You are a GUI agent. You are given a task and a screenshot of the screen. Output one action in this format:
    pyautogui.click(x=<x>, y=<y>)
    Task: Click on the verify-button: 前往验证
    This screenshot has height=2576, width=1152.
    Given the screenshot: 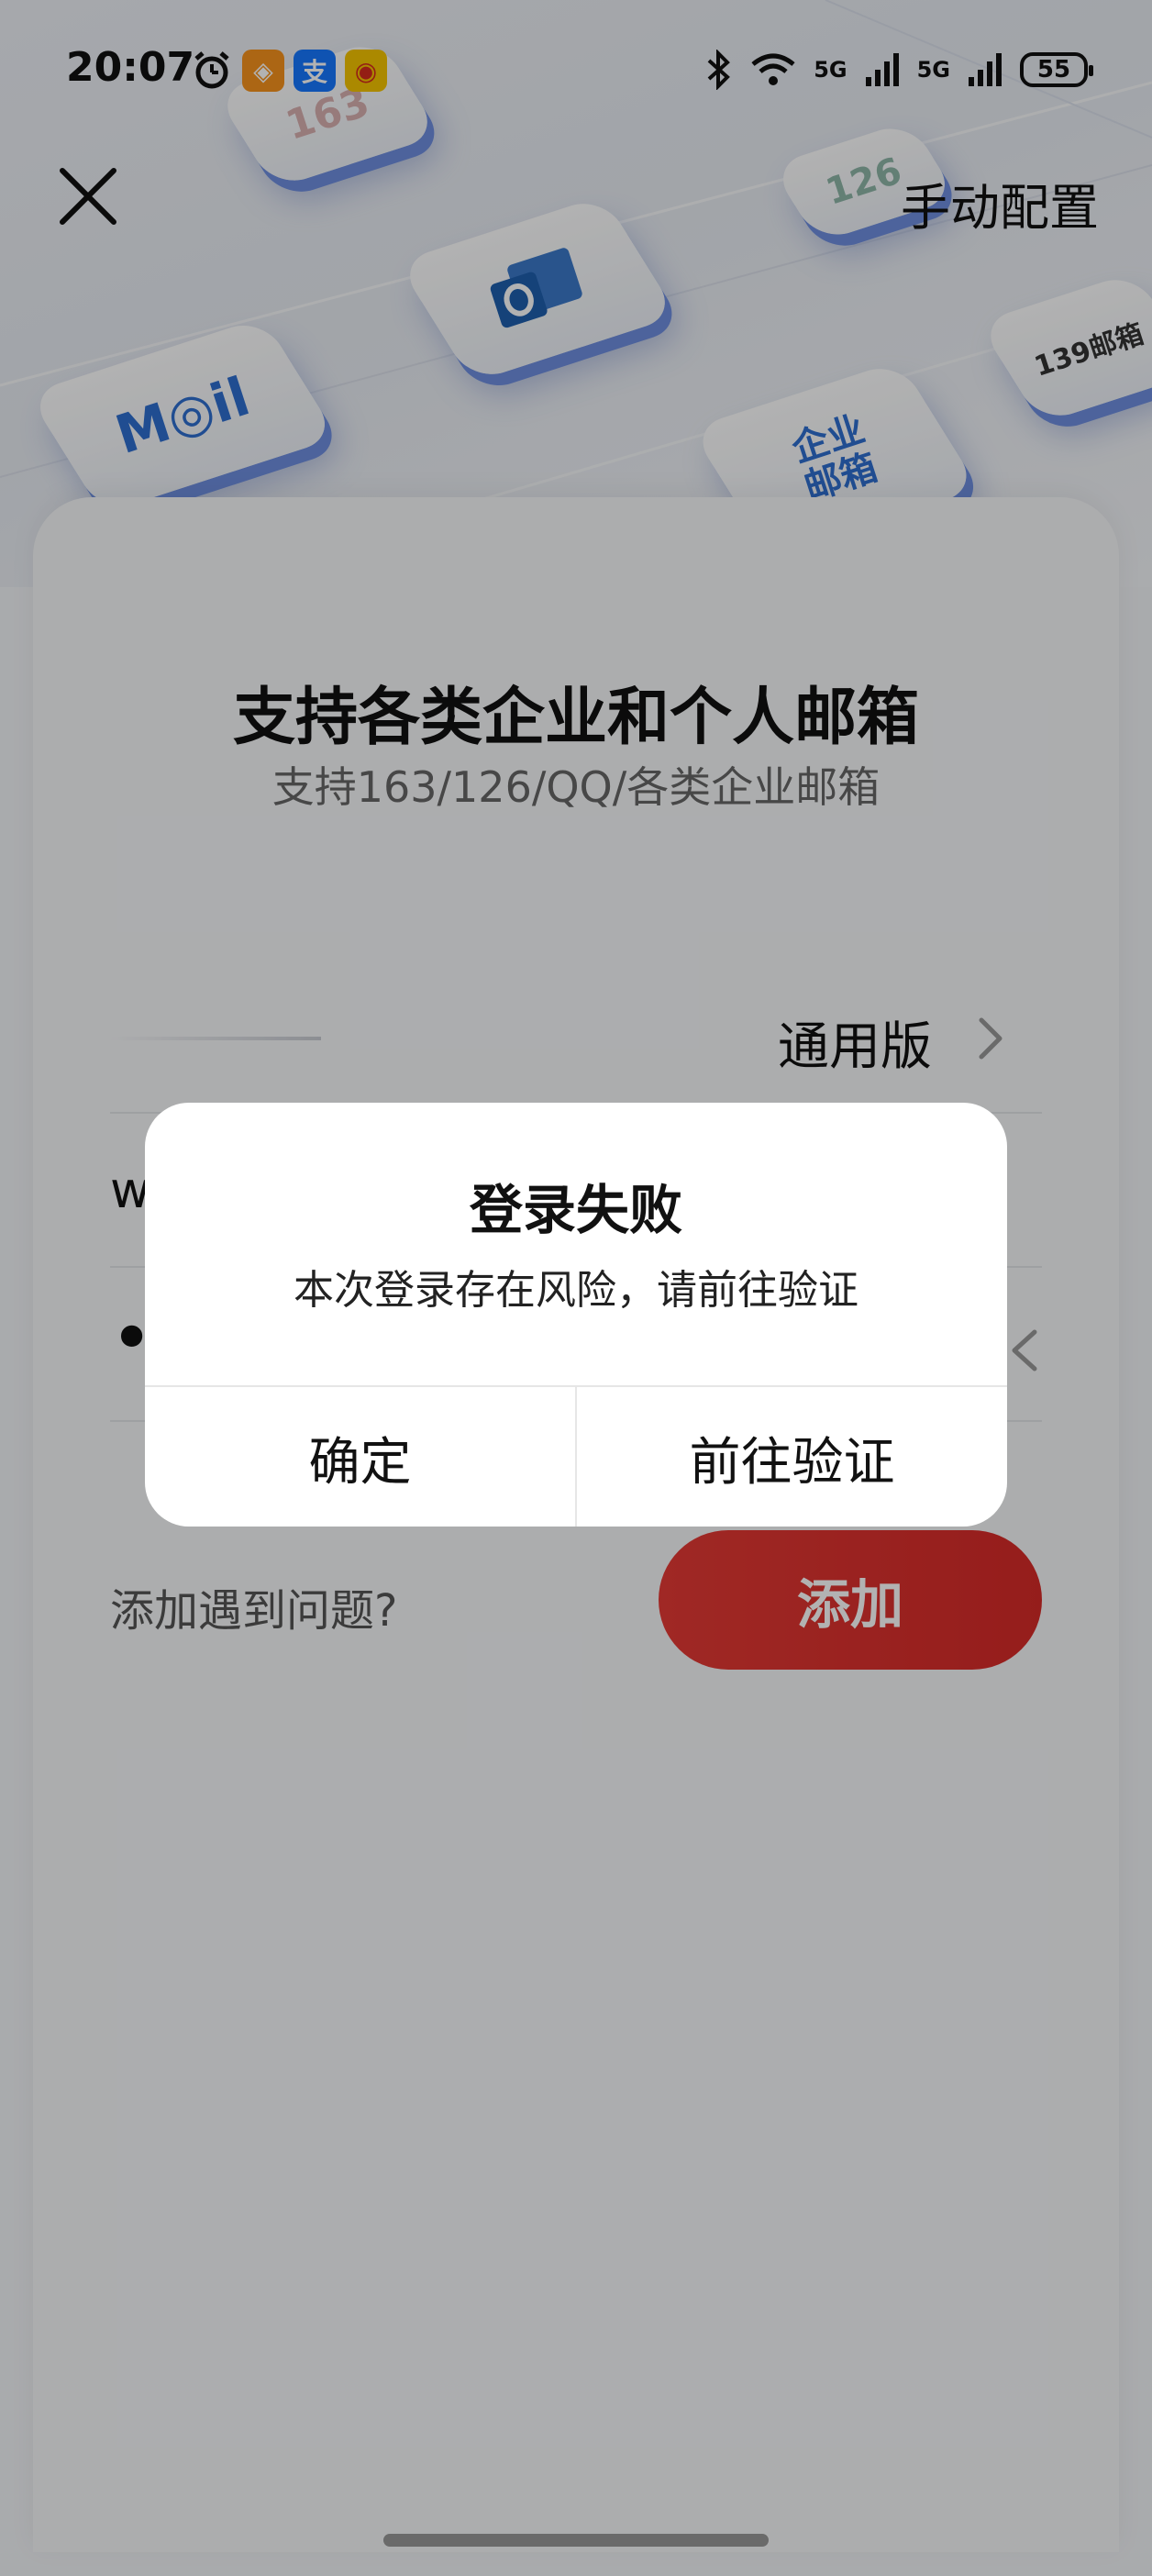 What is the action you would take?
    pyautogui.click(x=792, y=1457)
    